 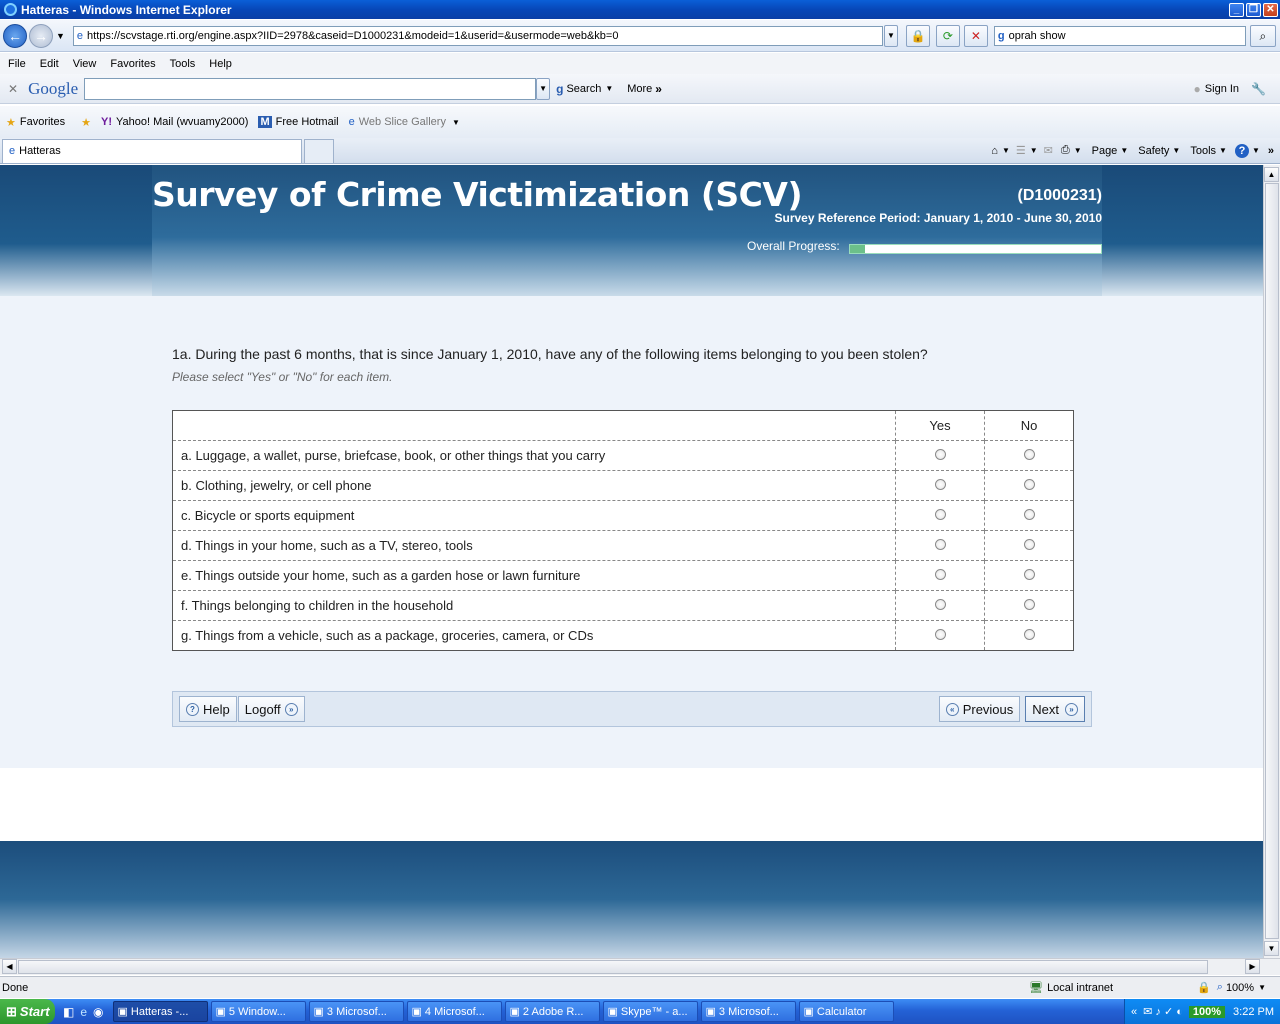 I want to click on horizontal-scrollbar: ◀ ▶, so click(x=640, y=966).